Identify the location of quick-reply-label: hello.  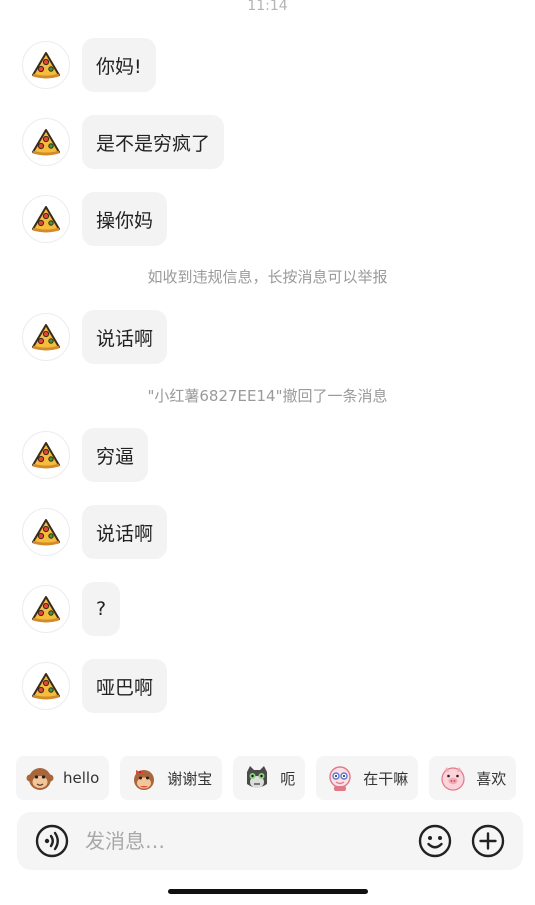
(81, 778).